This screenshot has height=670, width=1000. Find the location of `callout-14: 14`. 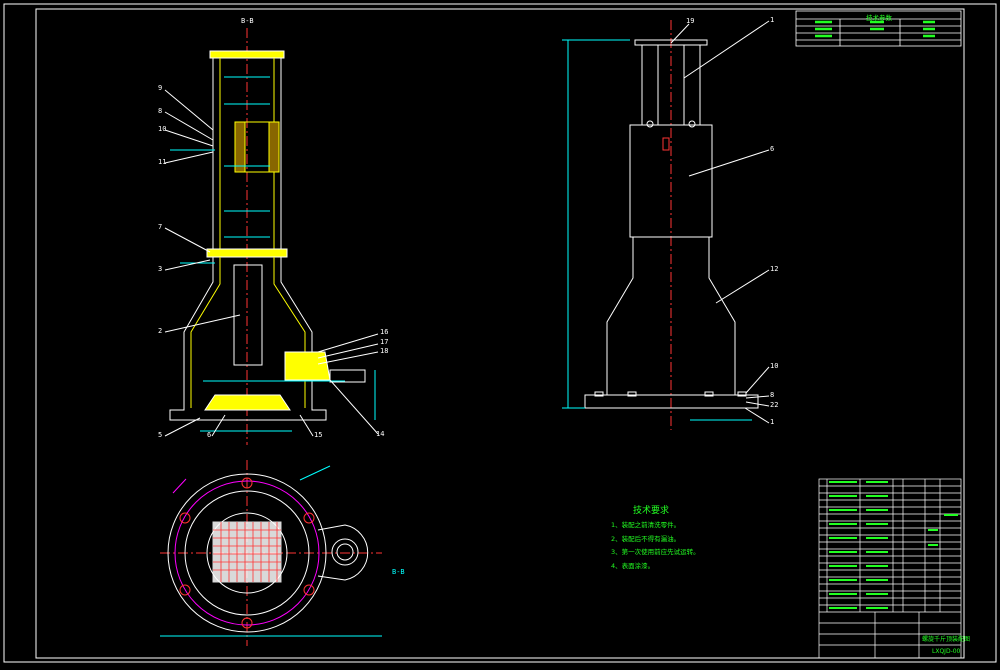

callout-14: 14 is located at coordinates (380, 434).